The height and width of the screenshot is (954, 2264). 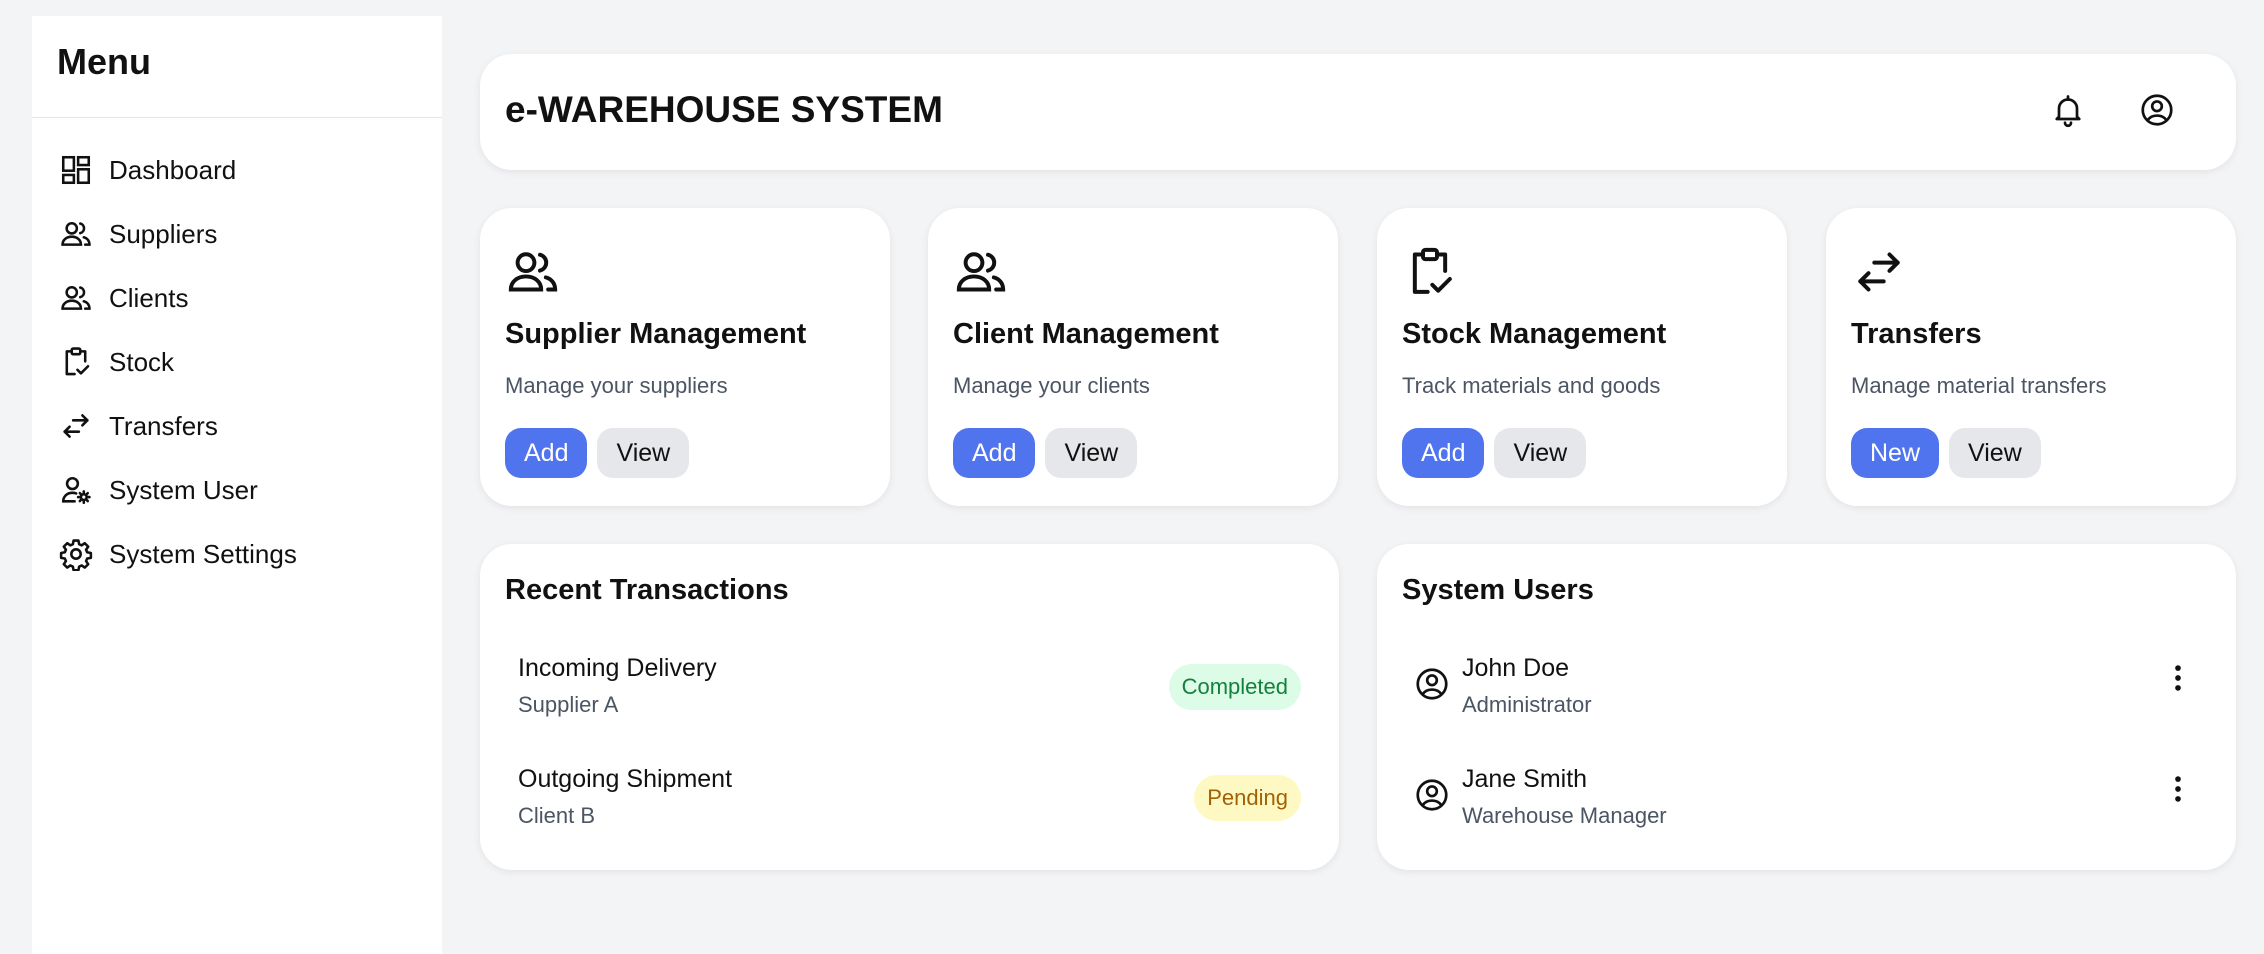 I want to click on sidebar-item-transfers: Transfers, so click(x=237, y=426).